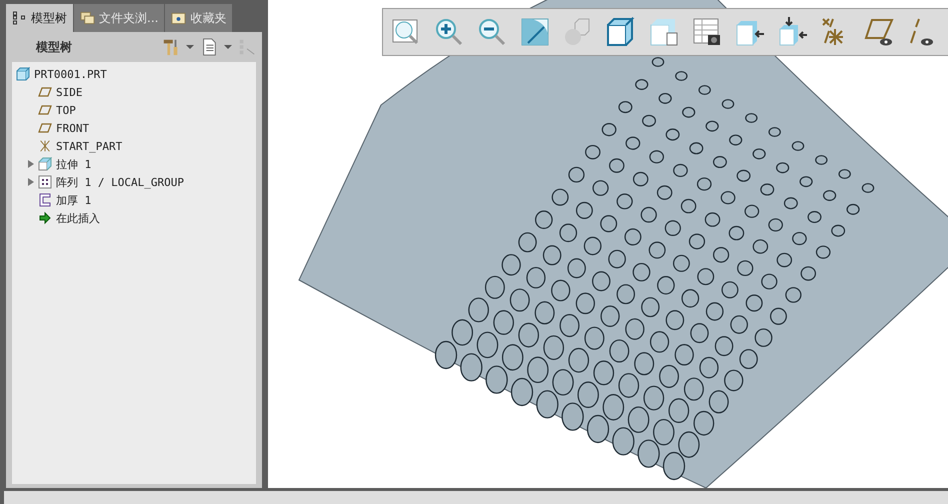 The height and width of the screenshot is (504, 948). What do you see at coordinates (45, 218) in the screenshot?
I see `arrow-icon` at bounding box center [45, 218].